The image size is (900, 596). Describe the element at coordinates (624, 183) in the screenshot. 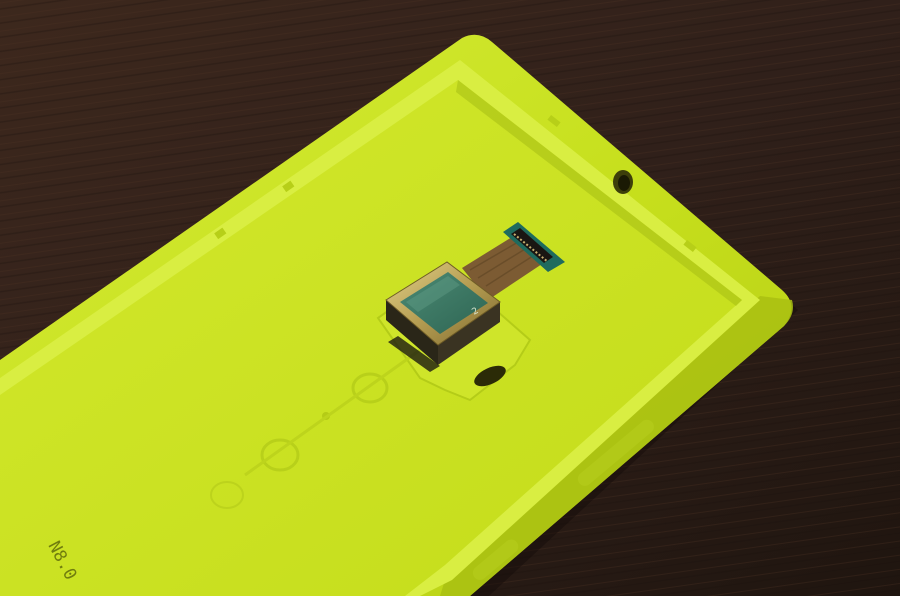

I see `cover-hole-top-inner` at that location.